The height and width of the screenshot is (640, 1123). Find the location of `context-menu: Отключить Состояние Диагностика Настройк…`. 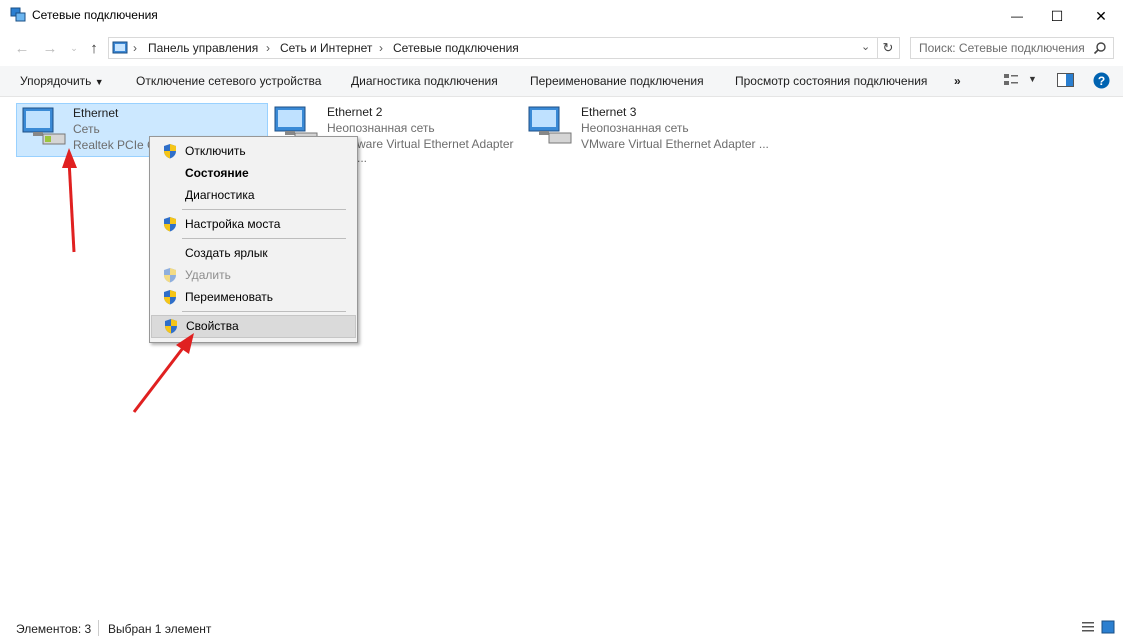

context-menu: Отключить Состояние Диагностика Настройк… is located at coordinates (253, 239).